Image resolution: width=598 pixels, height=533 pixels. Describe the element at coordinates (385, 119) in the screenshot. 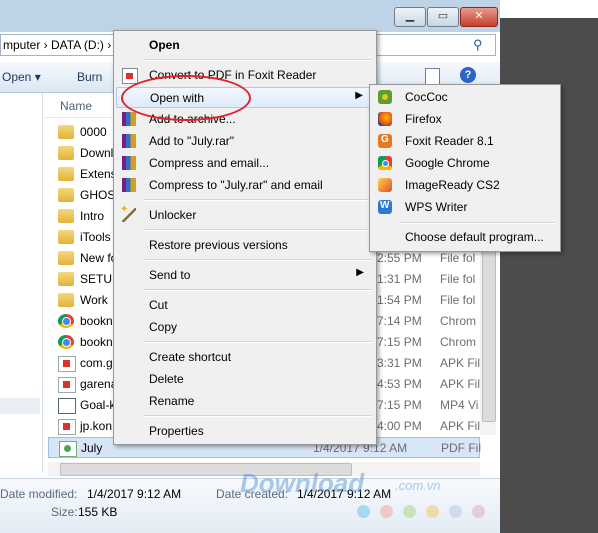

I see `firefox-icon` at that location.